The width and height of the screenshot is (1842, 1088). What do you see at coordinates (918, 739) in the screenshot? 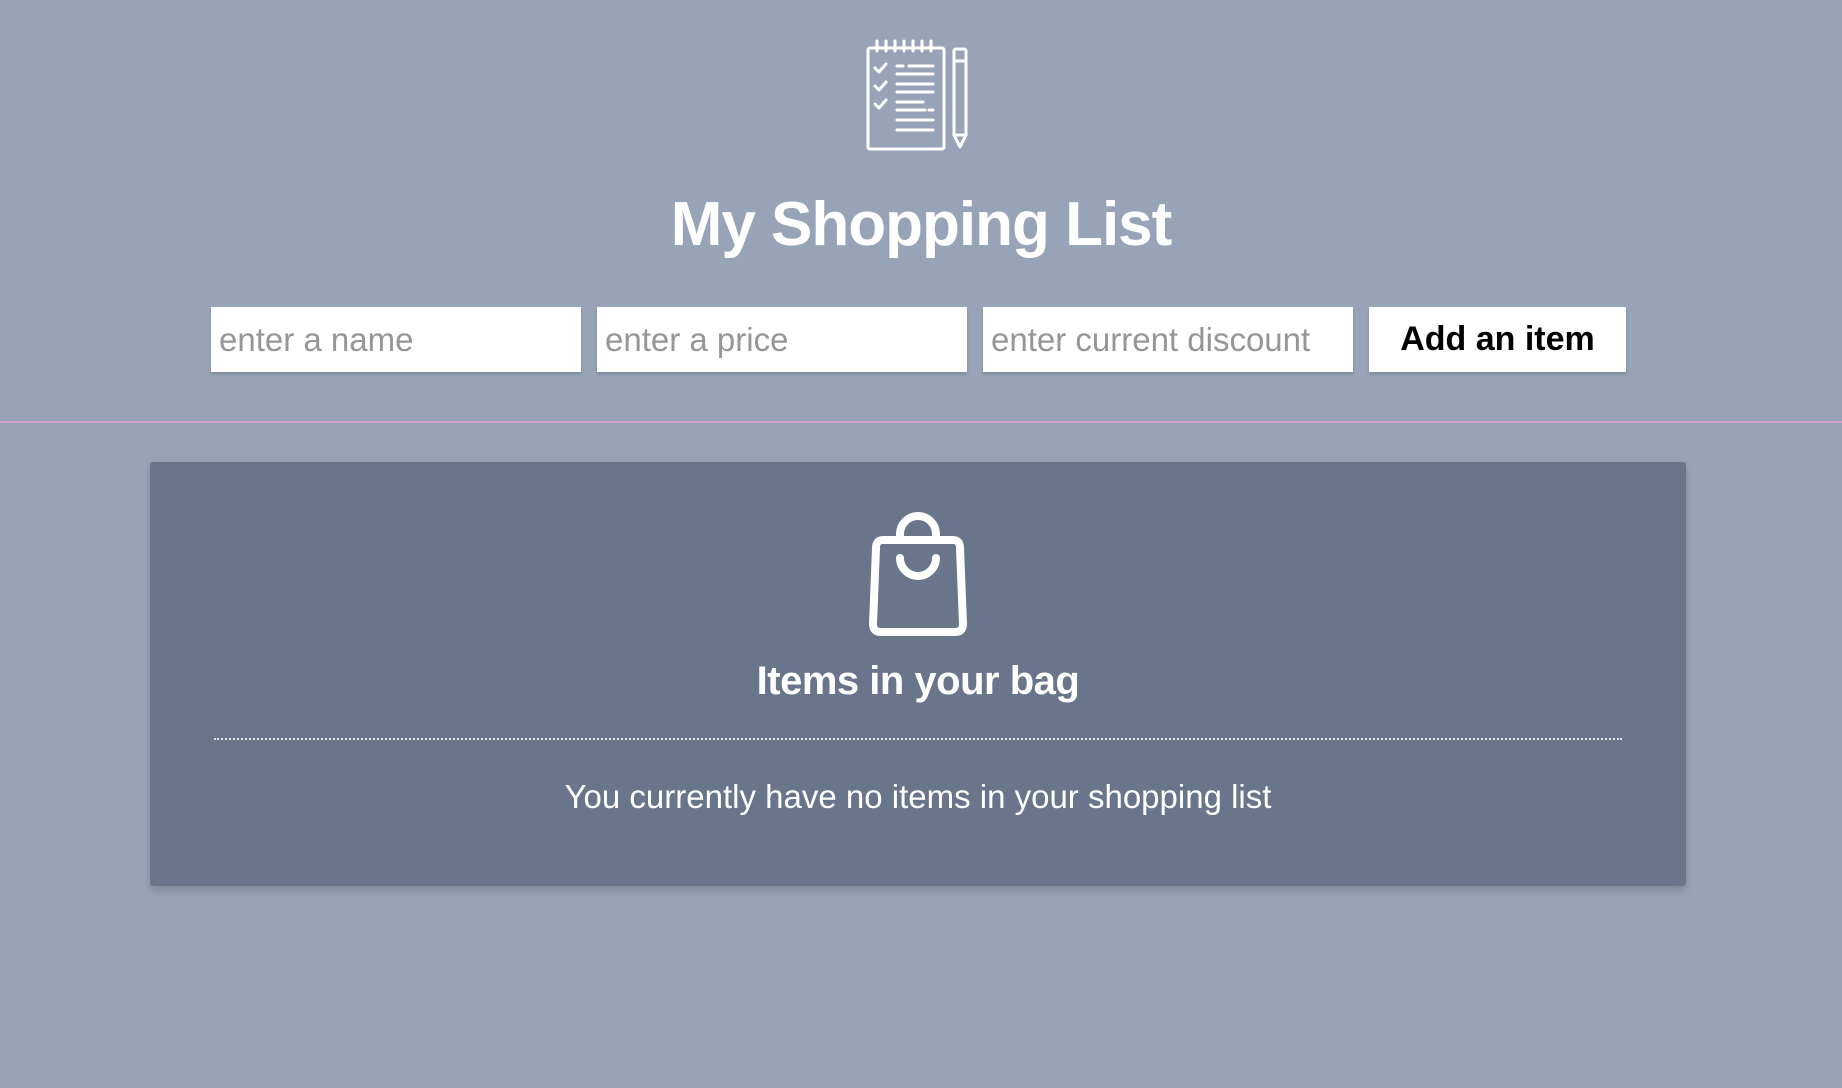
I see `divider` at bounding box center [918, 739].